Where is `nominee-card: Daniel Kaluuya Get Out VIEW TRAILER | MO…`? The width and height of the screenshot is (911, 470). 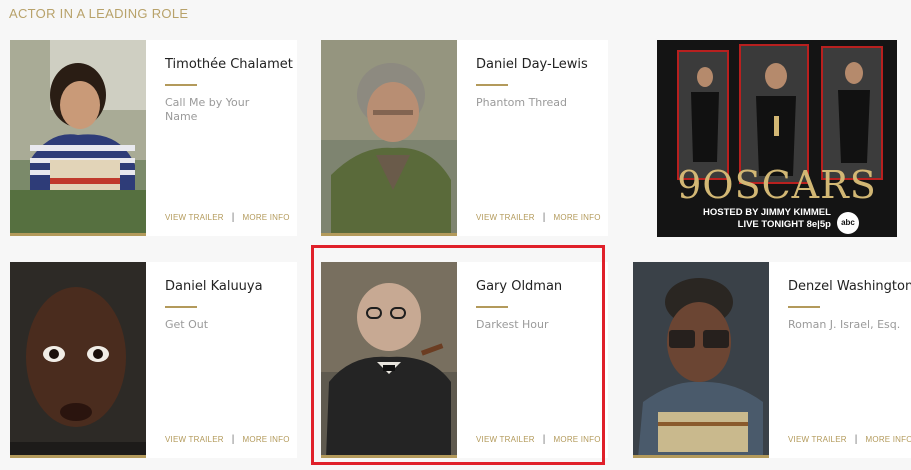
nominee-card: Daniel Kaluuya Get Out VIEW TRAILER | MO… is located at coordinates (153, 360).